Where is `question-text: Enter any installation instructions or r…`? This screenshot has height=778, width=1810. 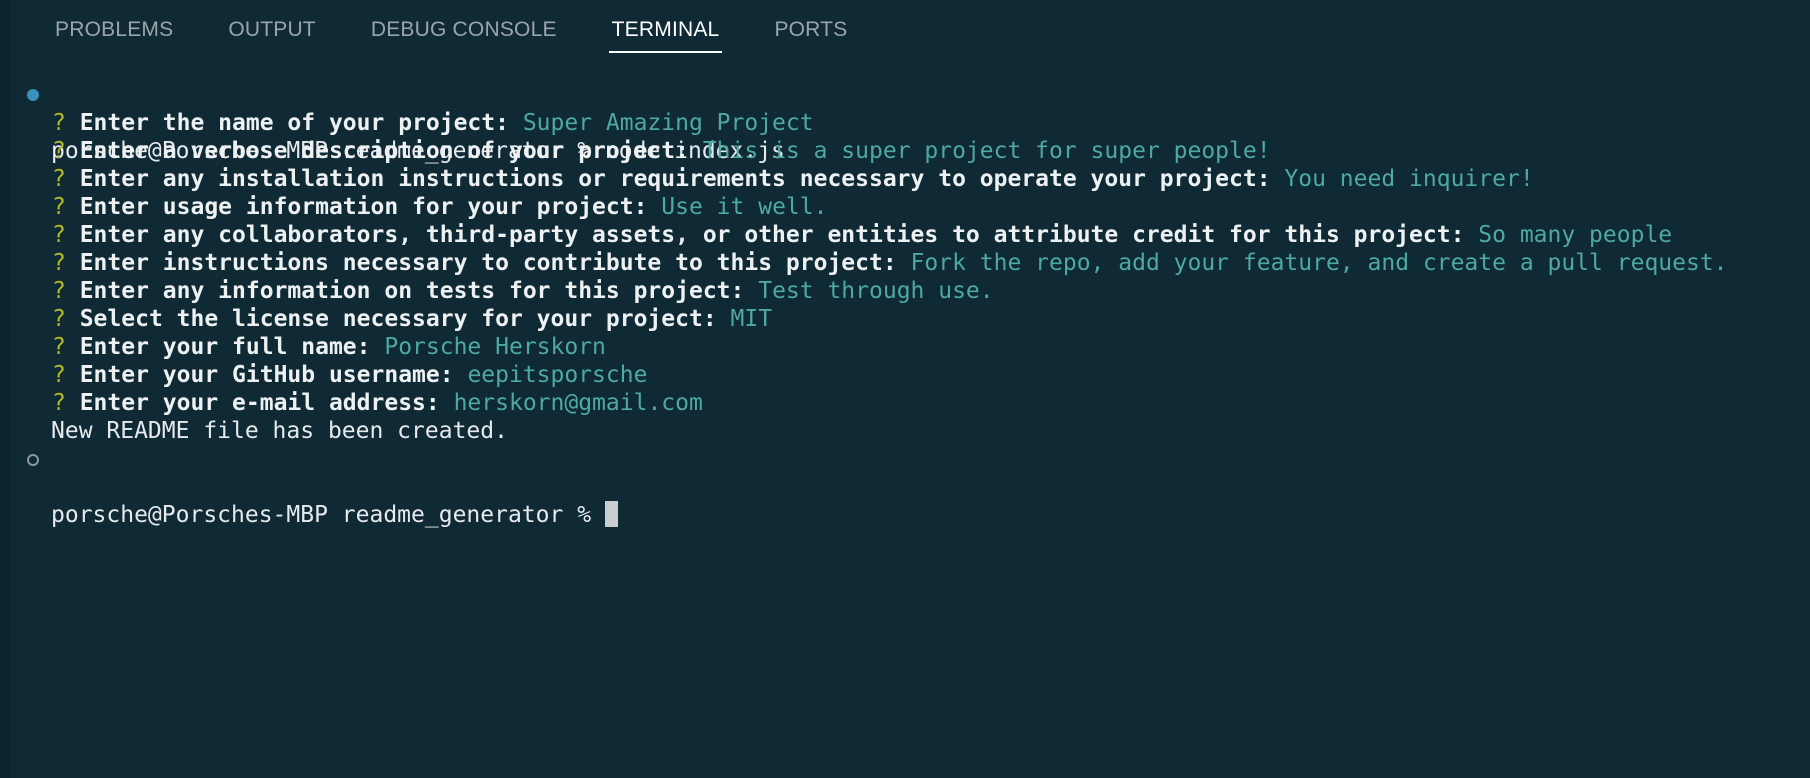 question-text: Enter any installation instructions or r… is located at coordinates (682, 179).